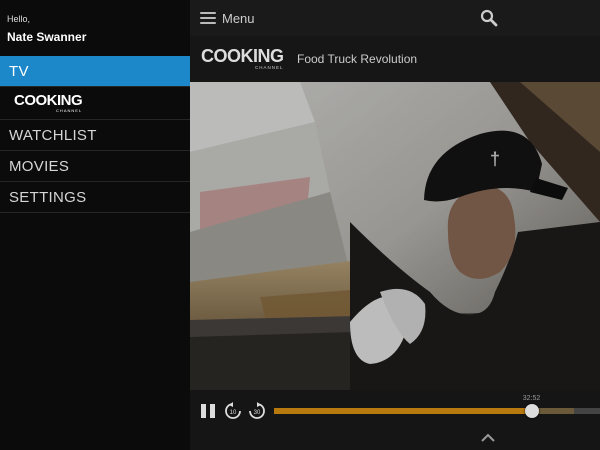 This screenshot has width=600, height=450. What do you see at coordinates (403, 411) in the screenshot?
I see `progress-fill` at bounding box center [403, 411].